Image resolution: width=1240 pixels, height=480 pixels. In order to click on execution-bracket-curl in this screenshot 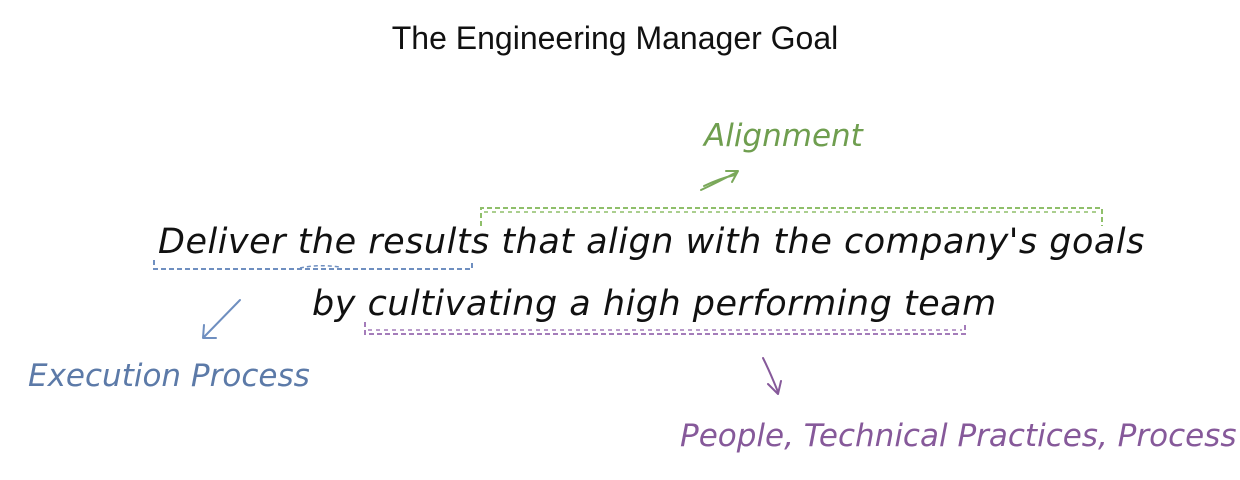, I will do `click(320, 266)`.